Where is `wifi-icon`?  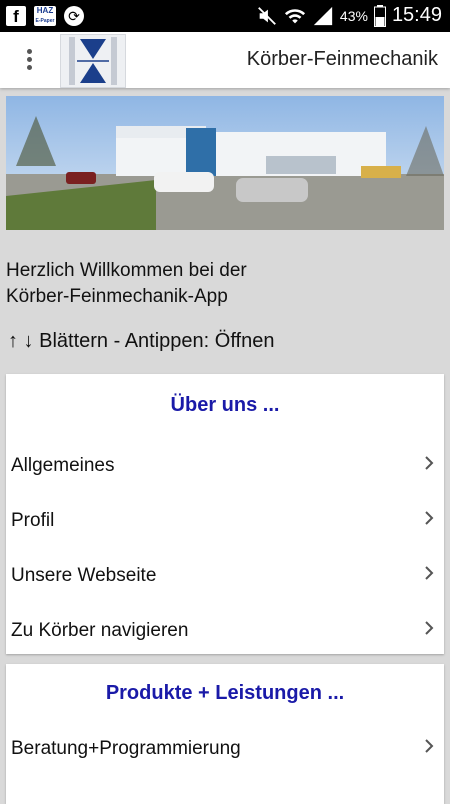 wifi-icon is located at coordinates (294, 15).